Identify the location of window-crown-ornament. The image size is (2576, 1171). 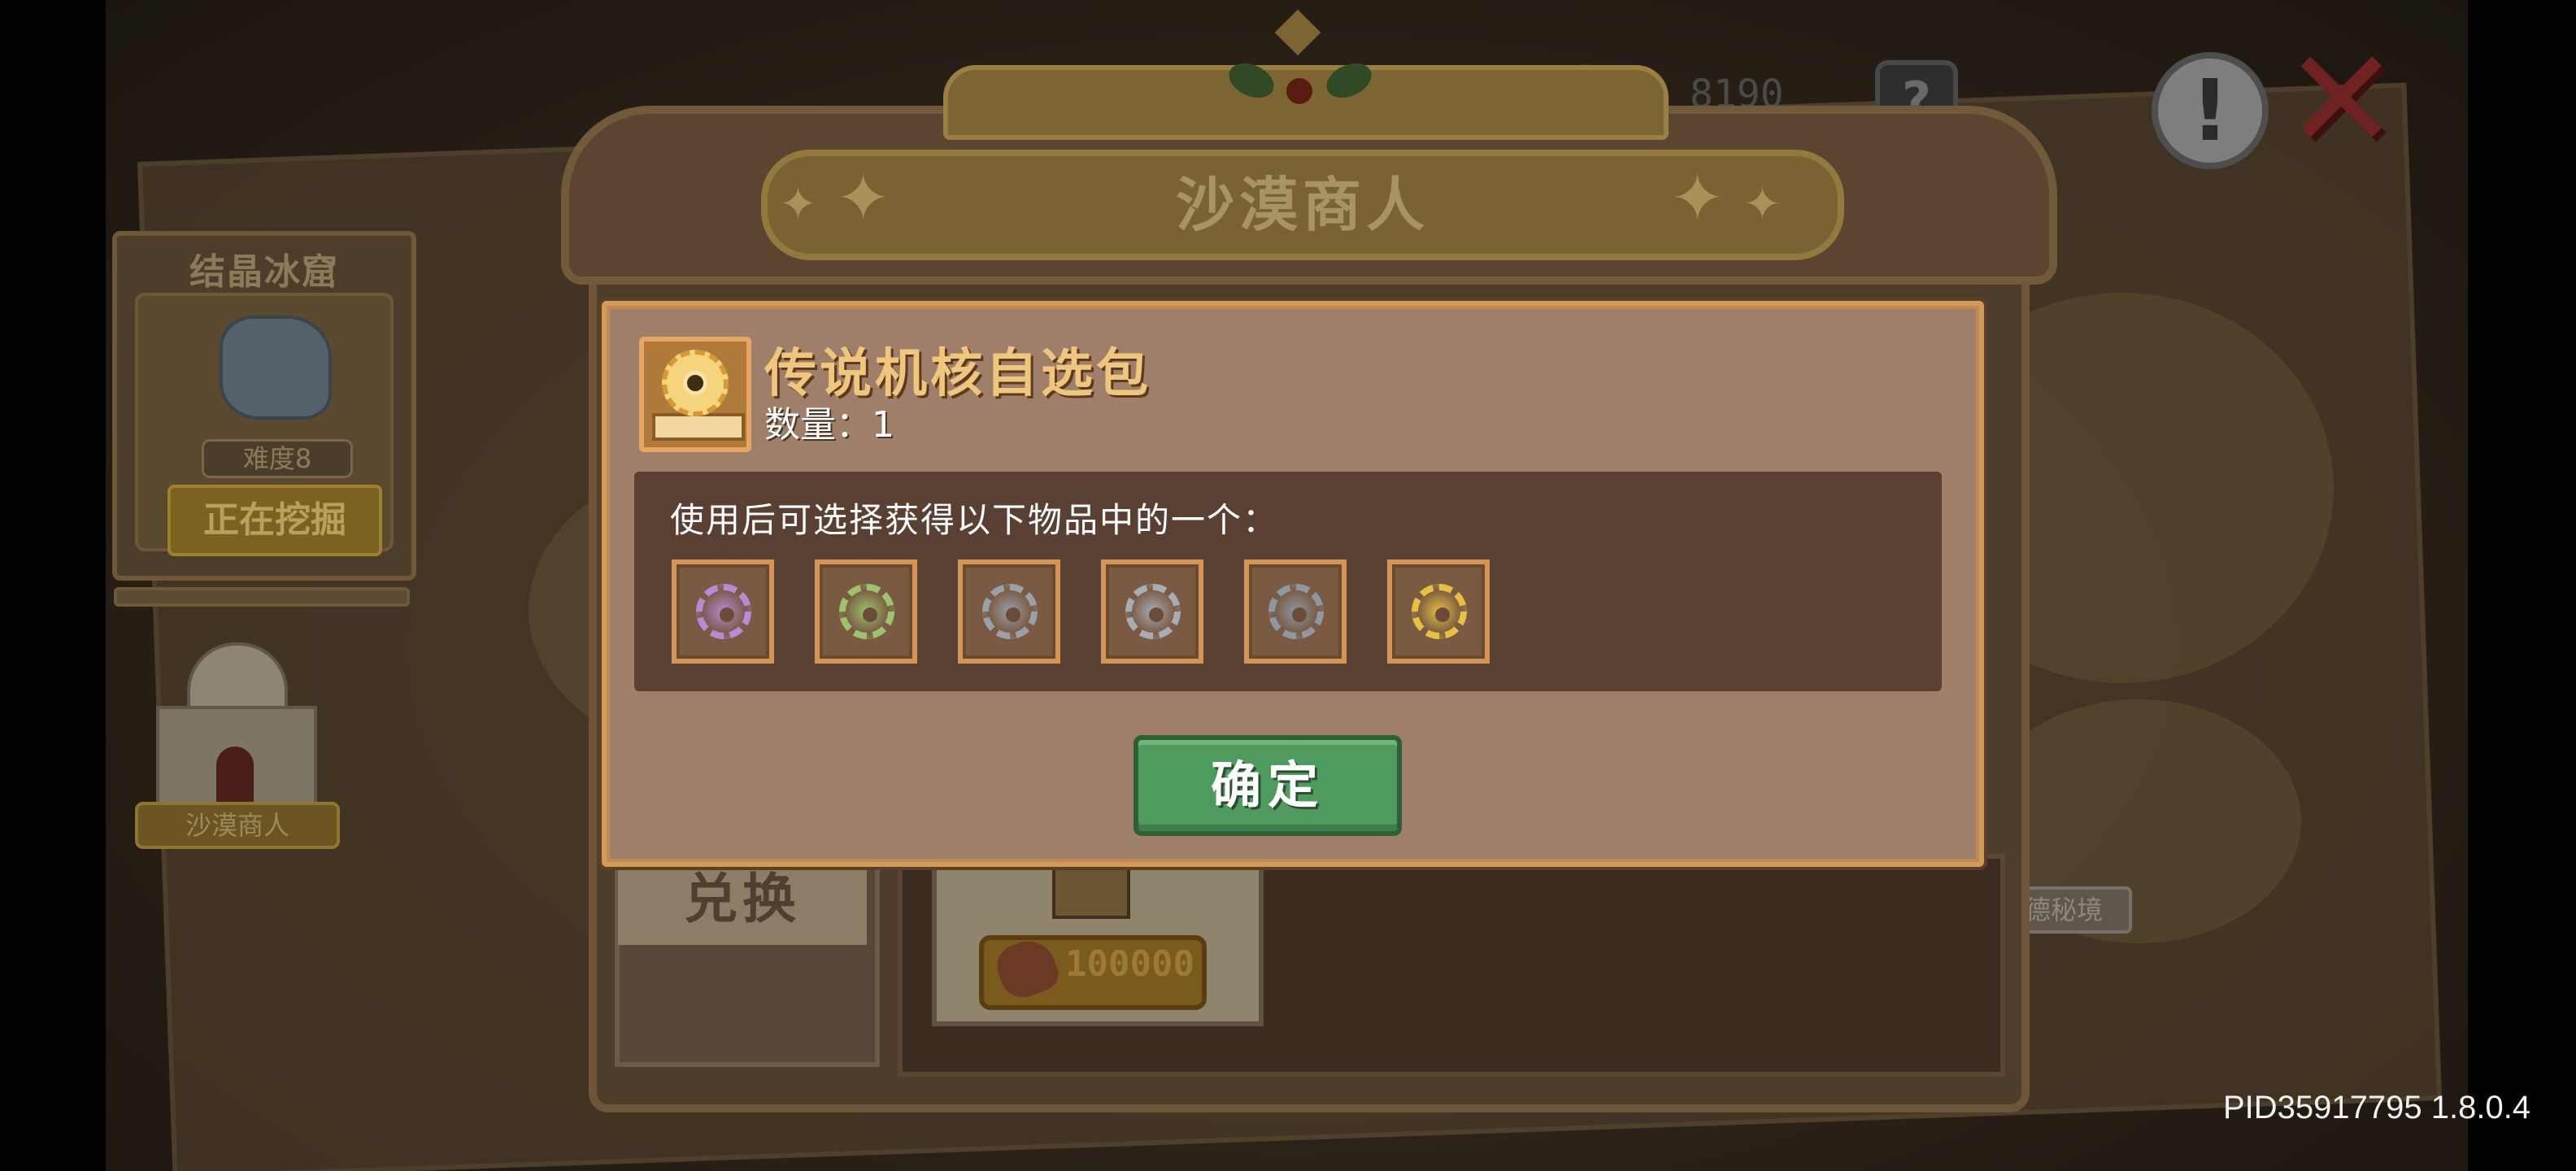
(1306, 103).